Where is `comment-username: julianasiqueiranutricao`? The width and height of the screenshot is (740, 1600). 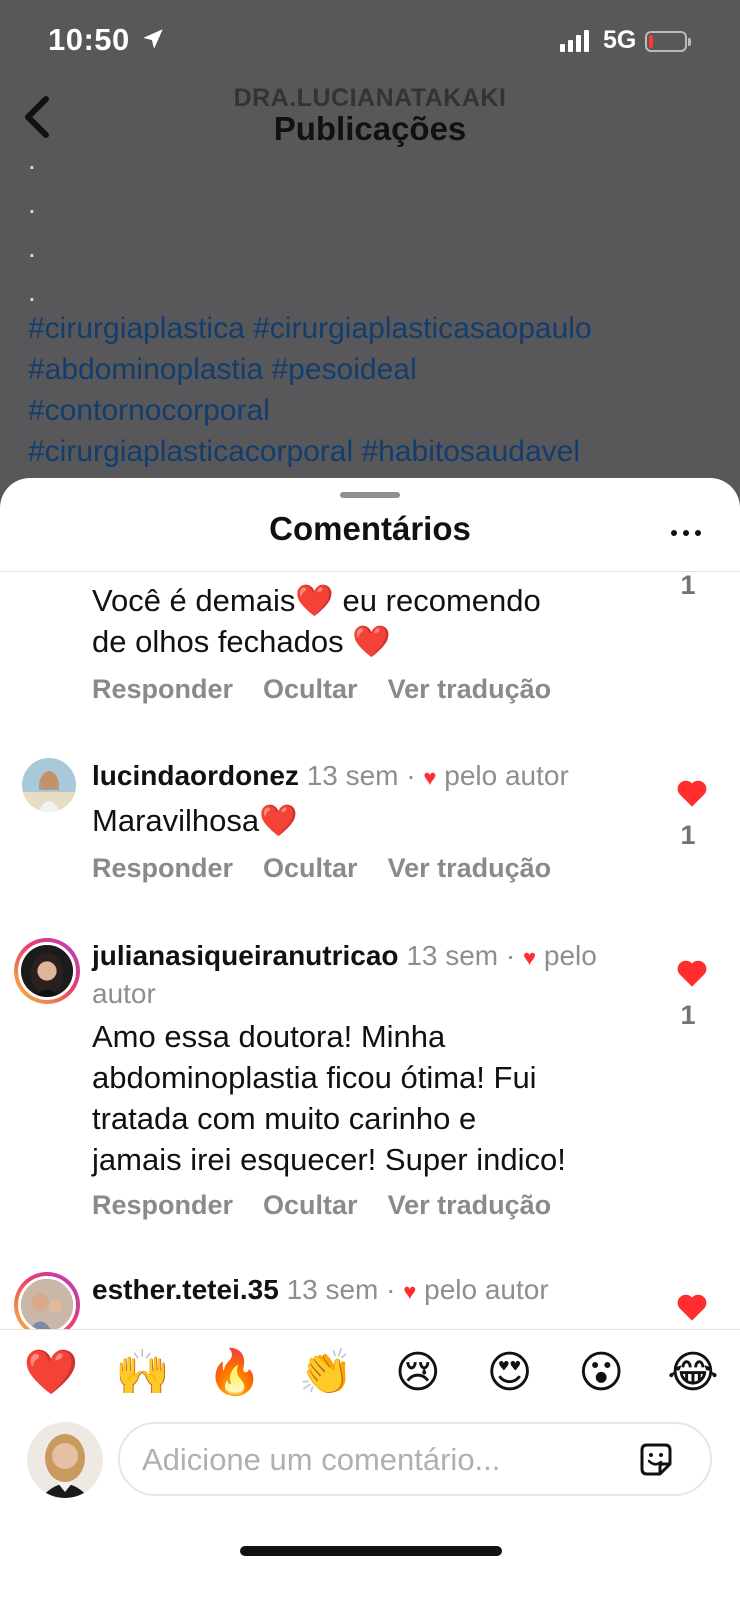
comment-username: julianasiqueiranutricao is located at coordinates (245, 955).